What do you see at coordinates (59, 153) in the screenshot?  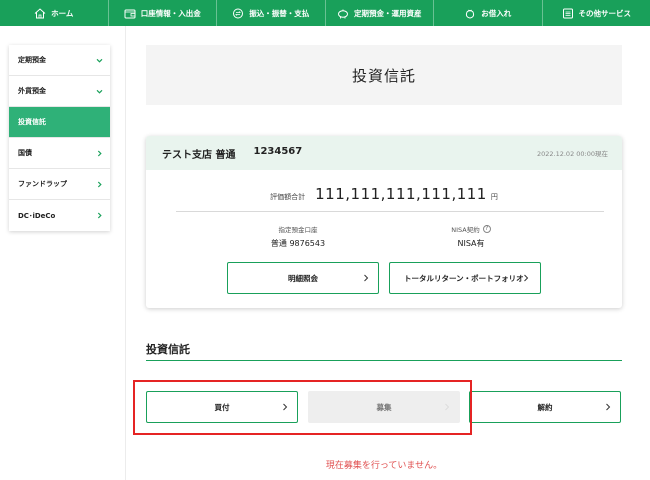 I see `sidebar-item-government-bonds: 国債` at bounding box center [59, 153].